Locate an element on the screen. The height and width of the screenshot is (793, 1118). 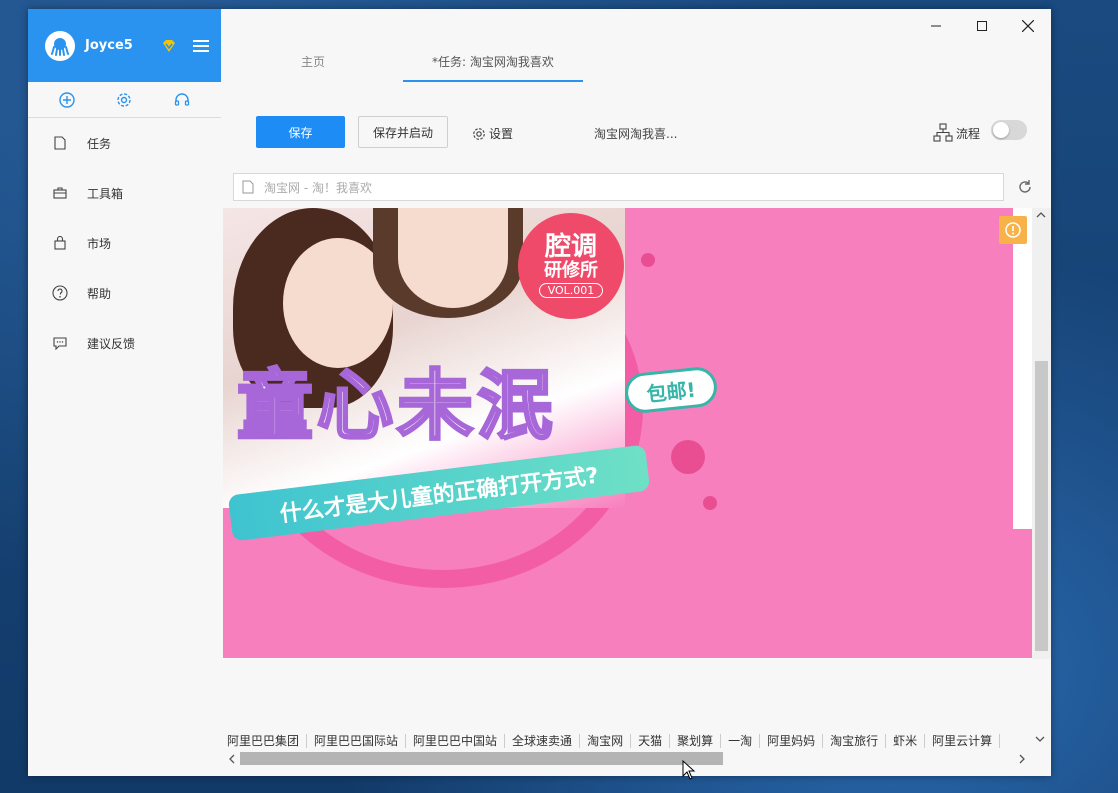
close-icon is located at coordinates (1028, 26).